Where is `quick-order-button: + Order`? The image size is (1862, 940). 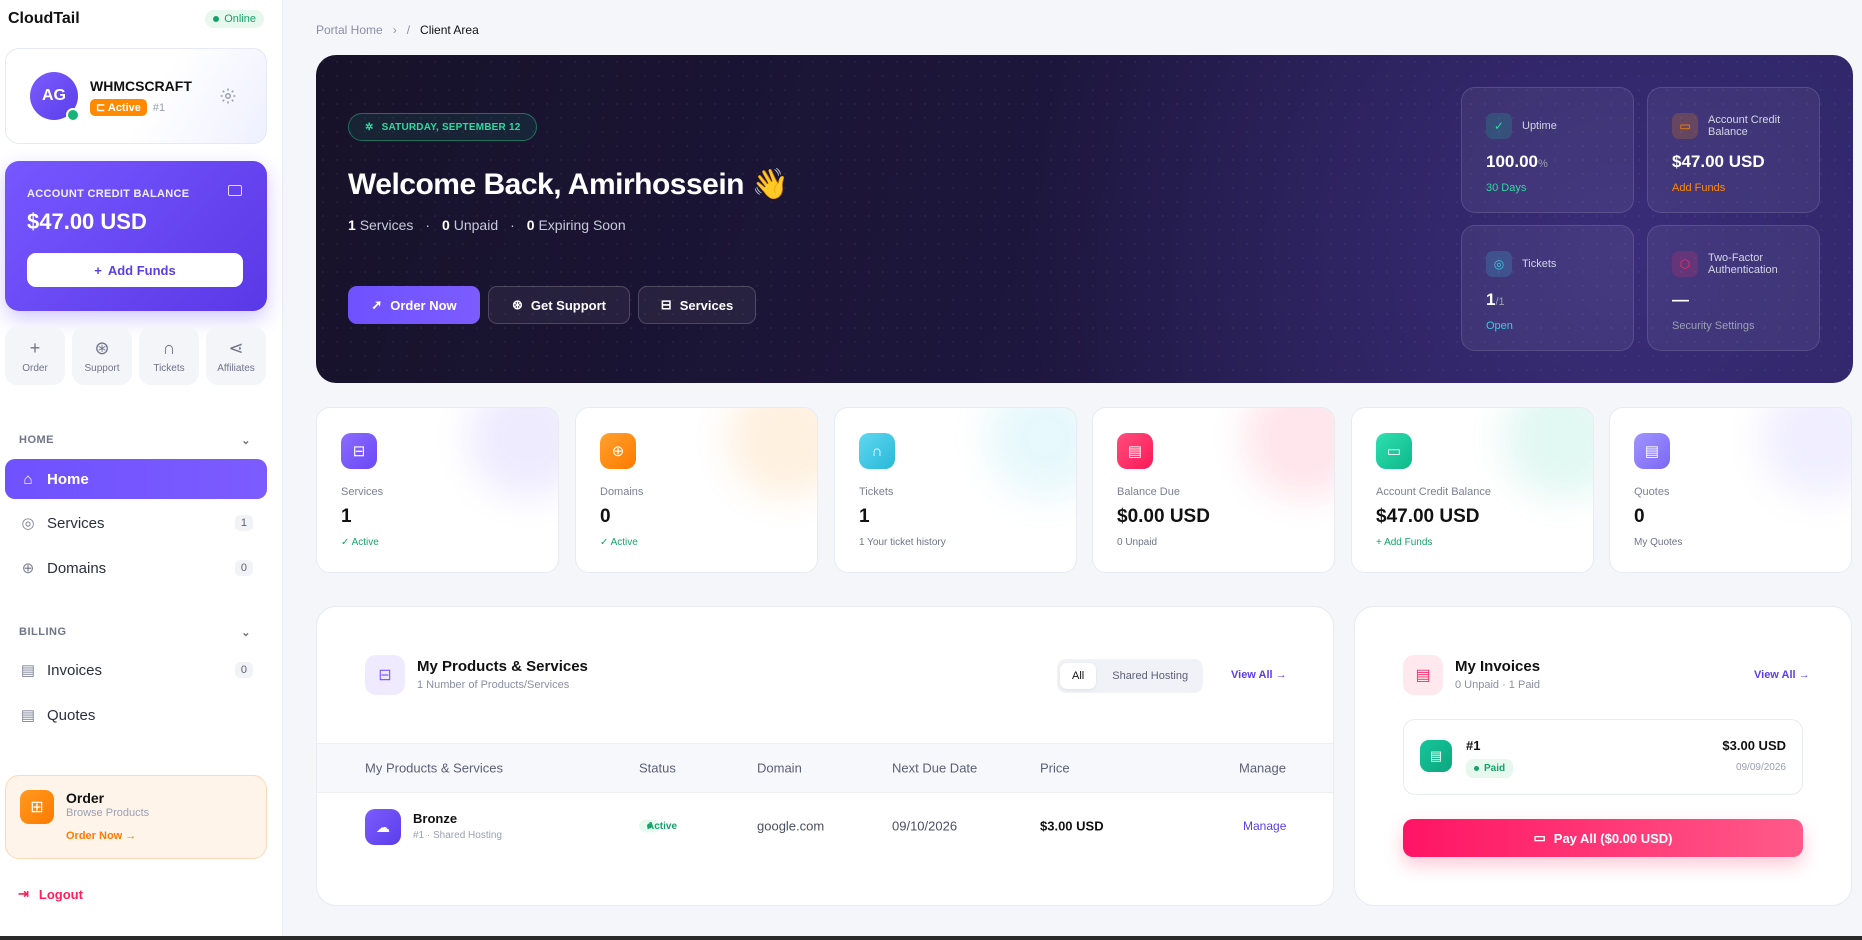 quick-order-button: + Order is located at coordinates (35, 356).